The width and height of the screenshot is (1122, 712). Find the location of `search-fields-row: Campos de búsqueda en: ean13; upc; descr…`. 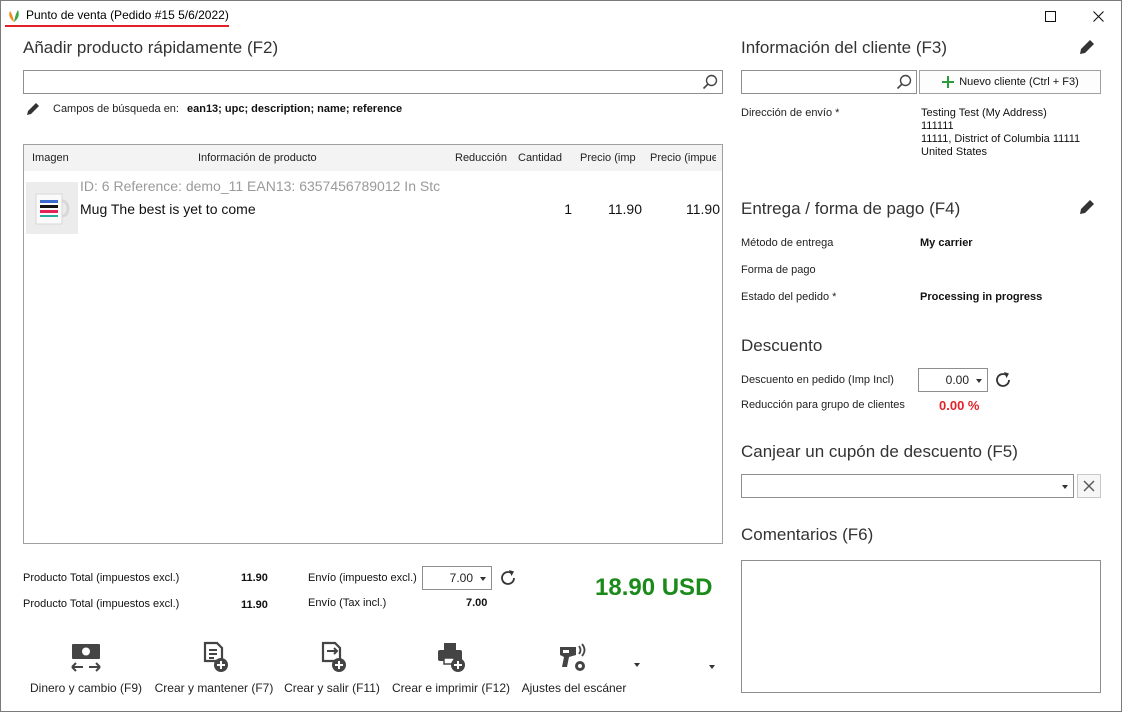

search-fields-row: Campos de búsqueda en: ean13; upc; descr… is located at coordinates (213, 109).